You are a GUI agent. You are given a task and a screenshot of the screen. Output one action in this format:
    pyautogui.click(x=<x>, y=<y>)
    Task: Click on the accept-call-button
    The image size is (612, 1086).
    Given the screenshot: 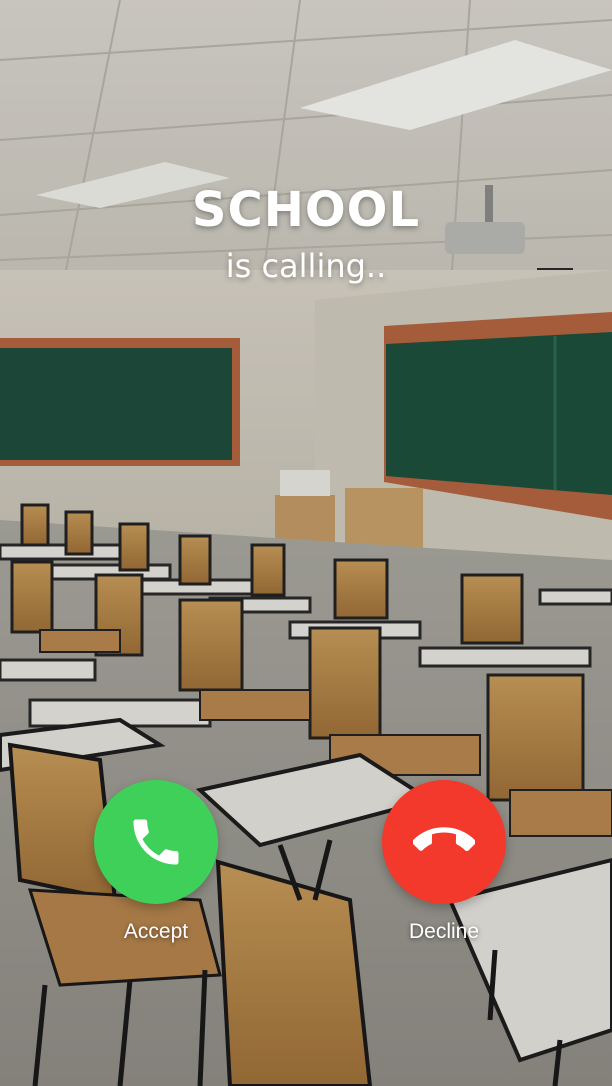 What is the action you would take?
    pyautogui.click(x=156, y=842)
    